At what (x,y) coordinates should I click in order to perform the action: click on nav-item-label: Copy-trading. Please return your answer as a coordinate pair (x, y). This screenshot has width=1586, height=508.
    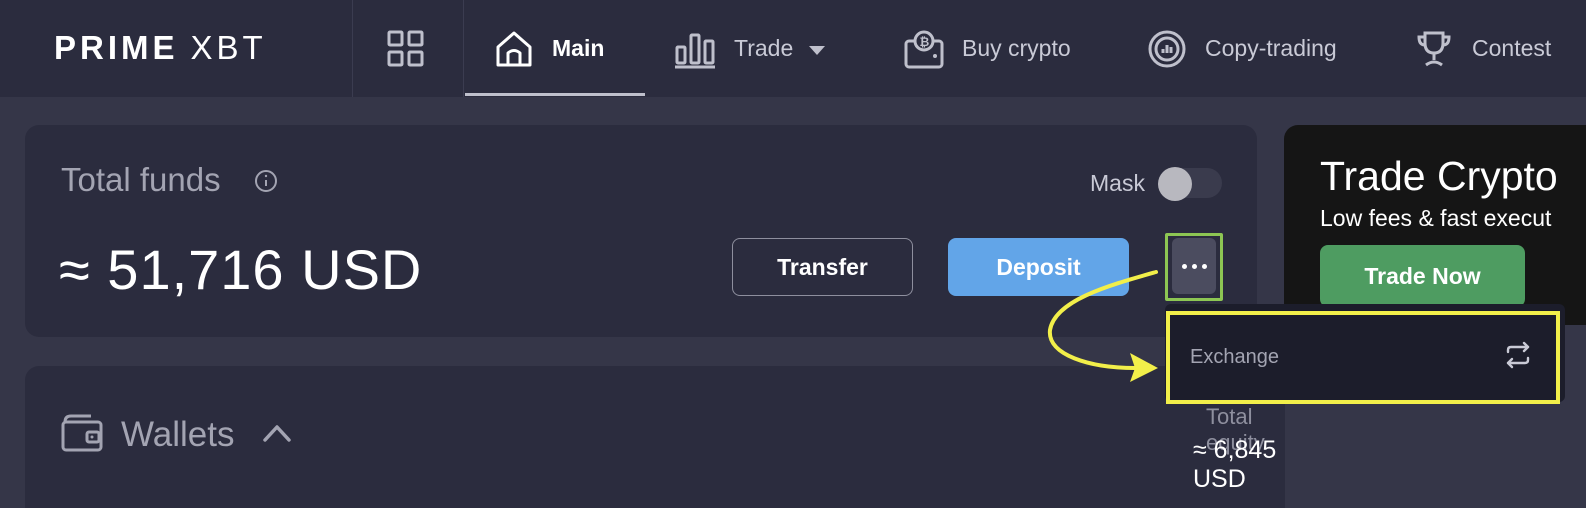
    Looking at the image, I should click on (1271, 48).